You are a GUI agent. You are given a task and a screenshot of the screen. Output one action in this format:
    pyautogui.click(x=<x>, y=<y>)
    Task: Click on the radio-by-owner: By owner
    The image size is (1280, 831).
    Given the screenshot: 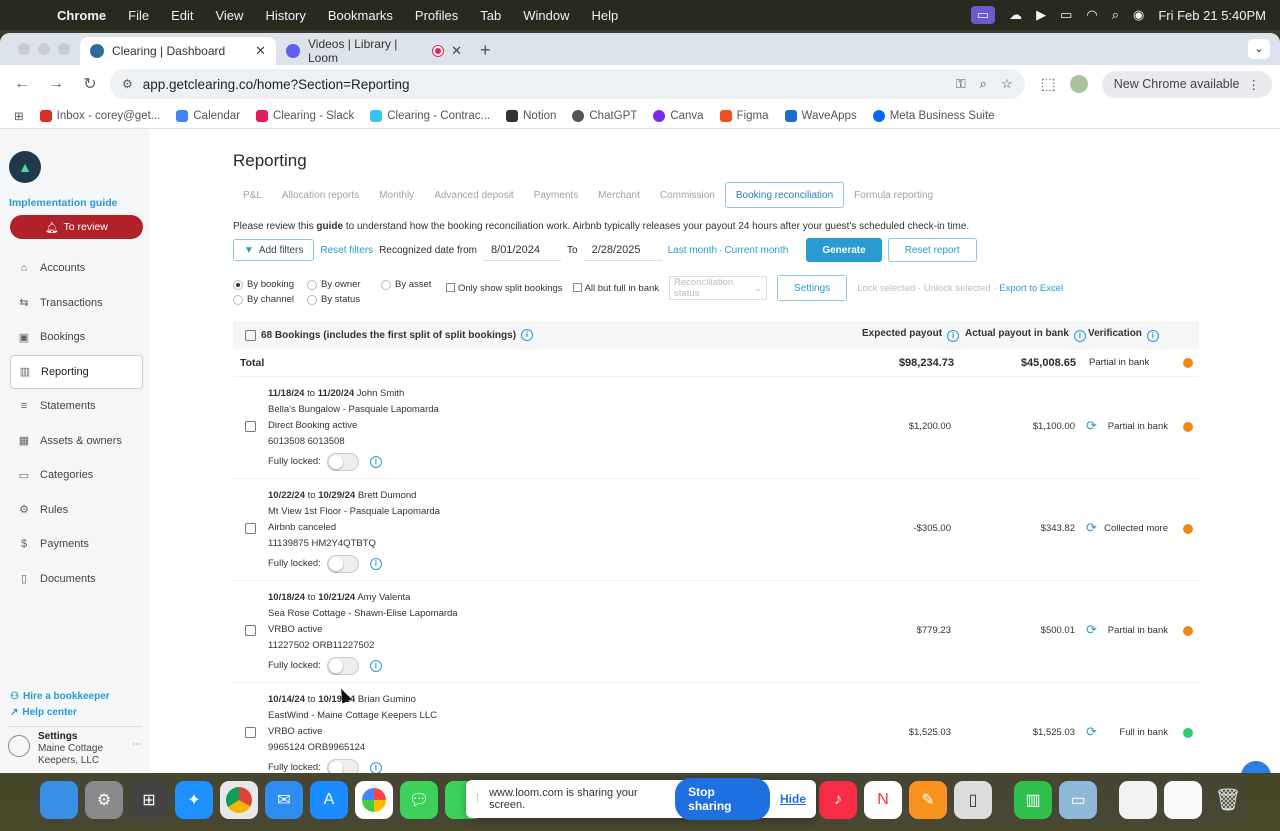 What is the action you would take?
    pyautogui.click(x=339, y=284)
    